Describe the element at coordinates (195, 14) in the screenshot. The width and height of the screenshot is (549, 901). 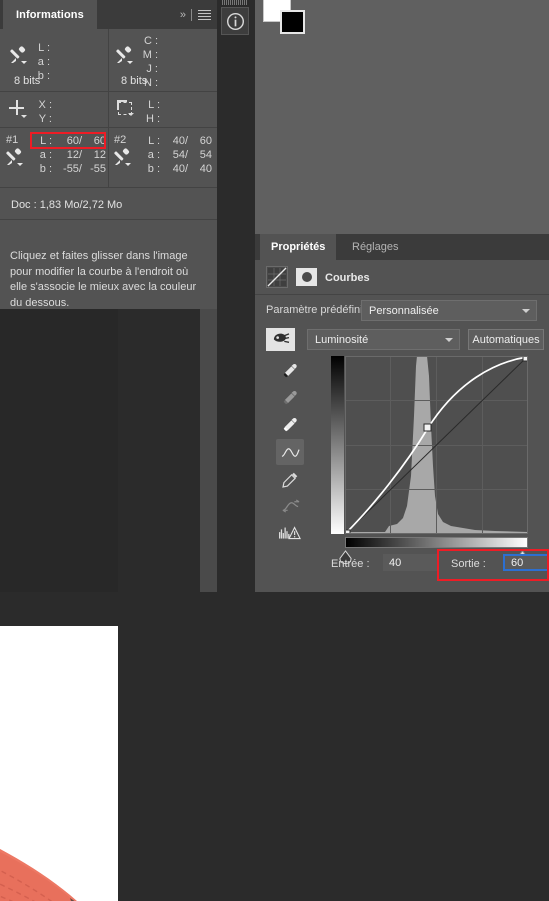
I see `info-panel-tab-icons: »` at that location.